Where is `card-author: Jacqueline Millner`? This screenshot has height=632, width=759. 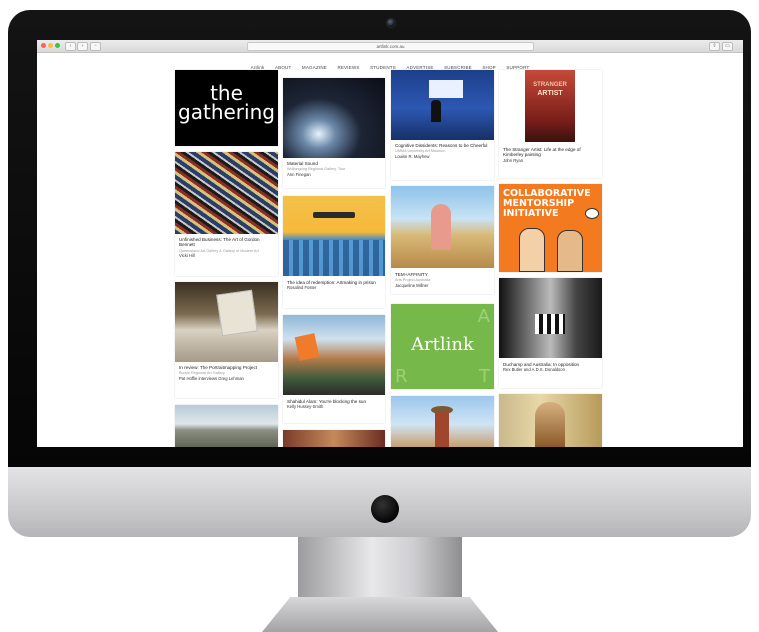 card-author: Jacqueline Millner is located at coordinates (412, 285).